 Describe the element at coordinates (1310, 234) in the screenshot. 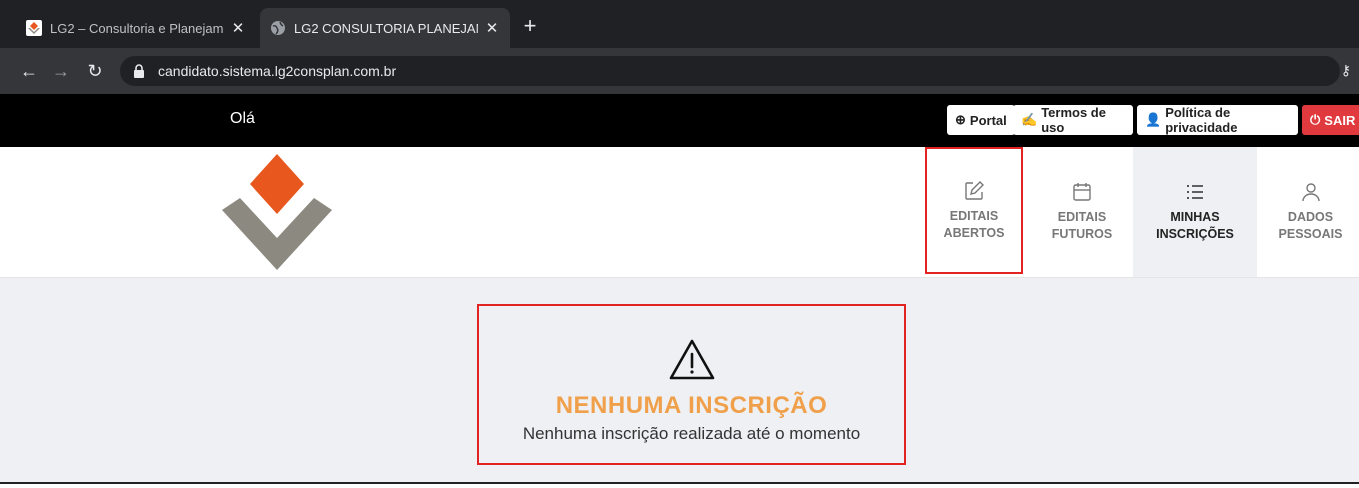

I see `nav-label-line2: PESSOAIS` at that location.